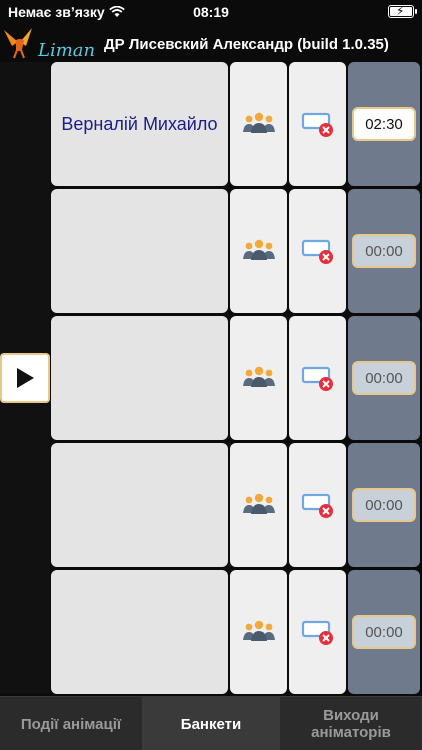  What do you see at coordinates (246, 44) in the screenshot?
I see `page-title: ДР Лисевский Александр (build 1.0.35)` at bounding box center [246, 44].